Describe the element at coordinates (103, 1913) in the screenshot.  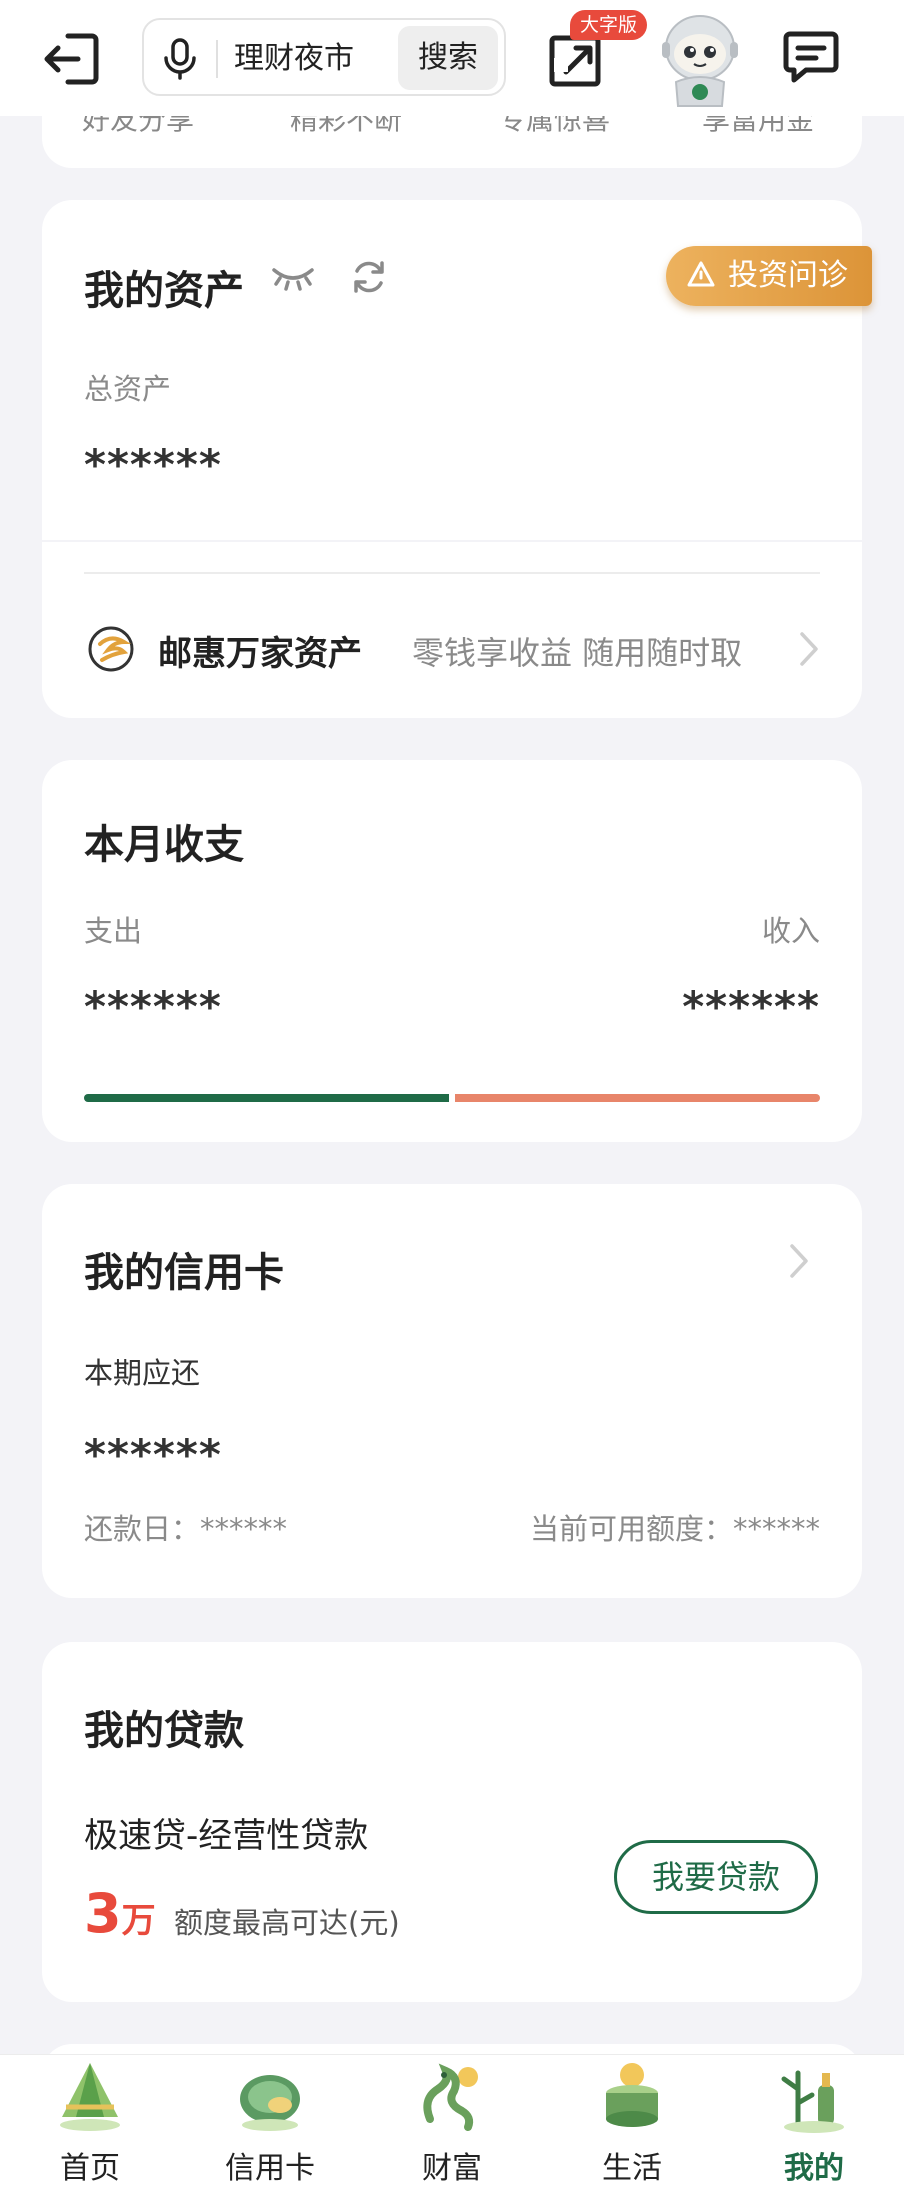
I see `loan-amount-number: 3` at that location.